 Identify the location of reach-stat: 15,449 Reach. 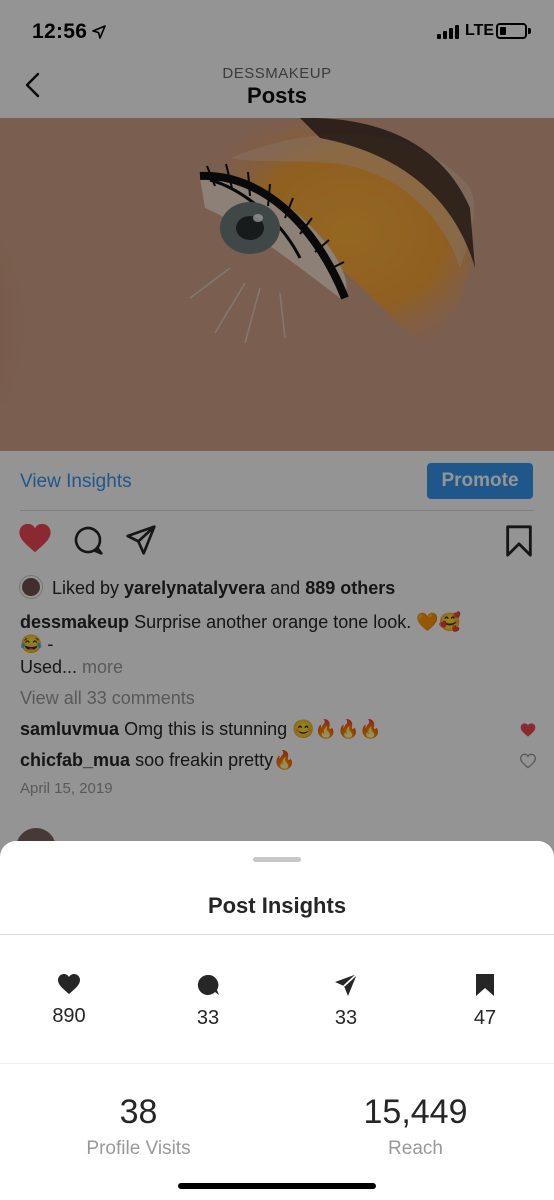
(415, 1126).